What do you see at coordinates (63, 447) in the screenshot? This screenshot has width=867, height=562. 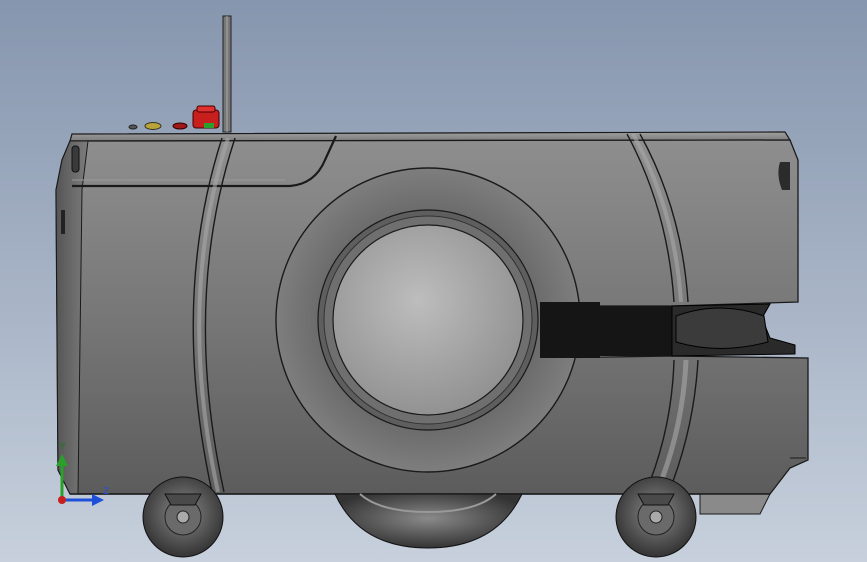 I see `triad-y-label: Y` at bounding box center [63, 447].